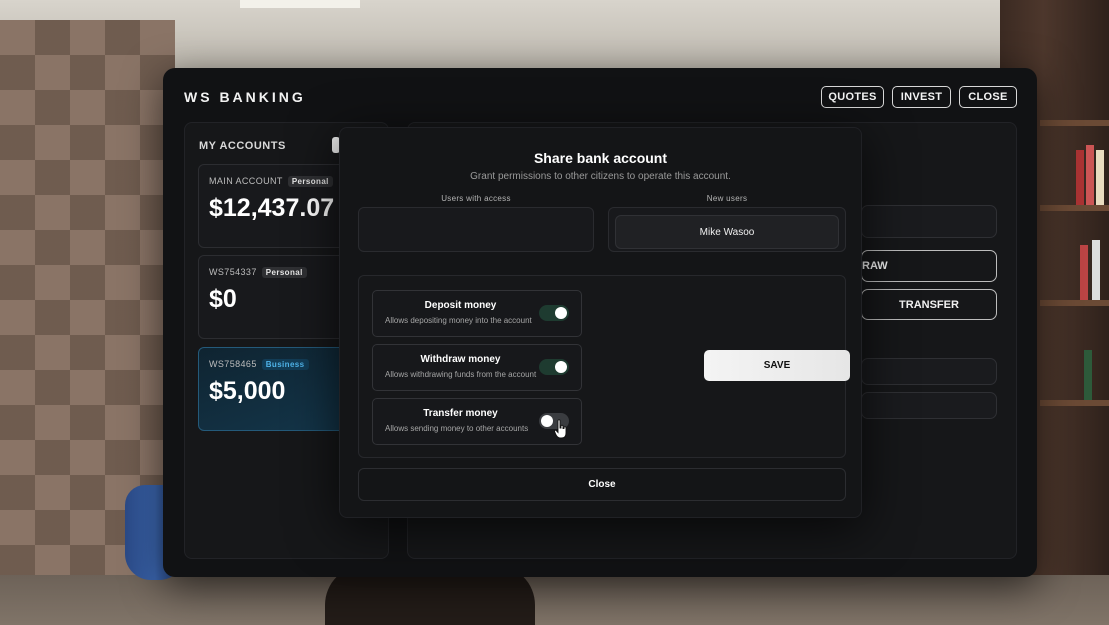  I want to click on permission-name: Deposit money, so click(460, 305).